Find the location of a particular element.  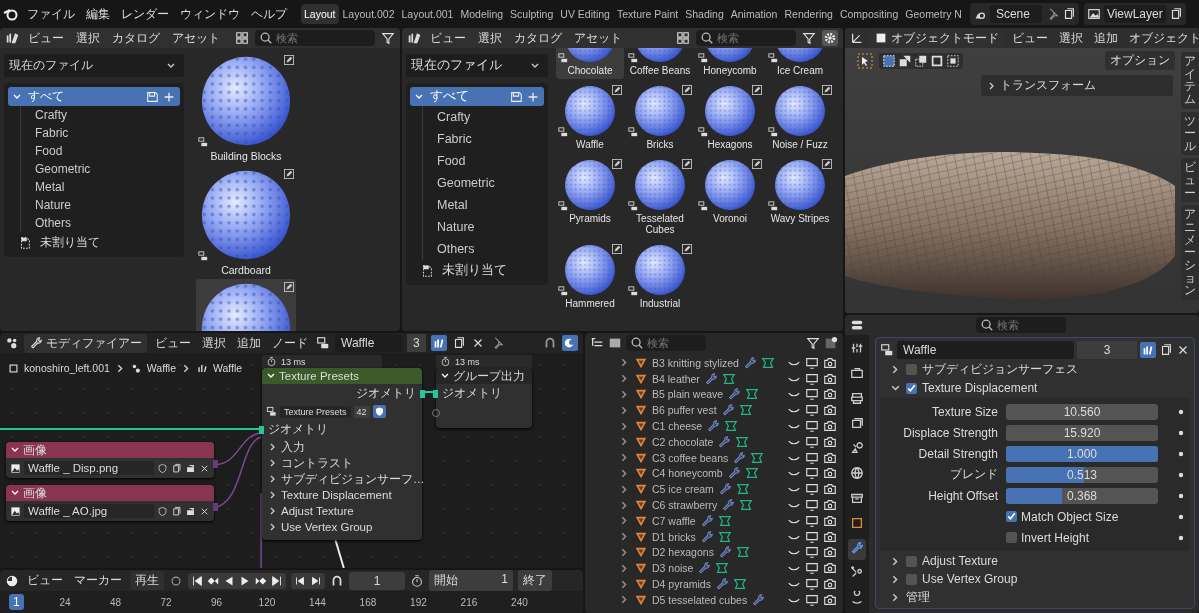

library-dropdown: 現在のファイル is located at coordinates (477, 65).